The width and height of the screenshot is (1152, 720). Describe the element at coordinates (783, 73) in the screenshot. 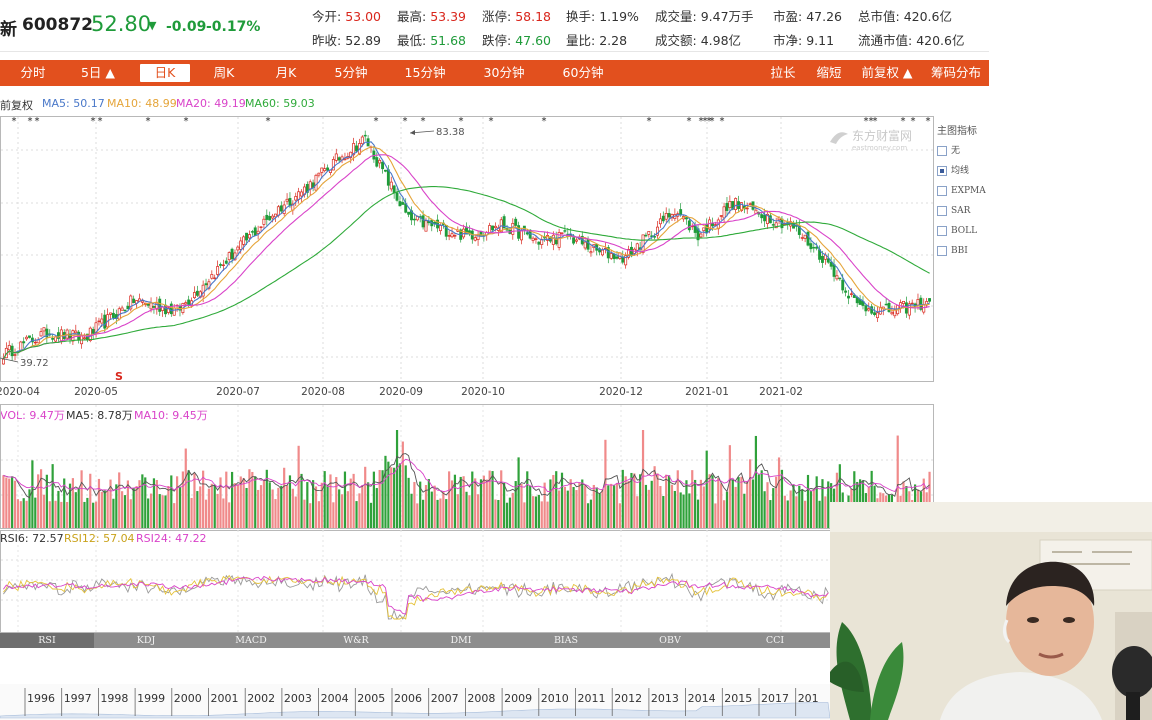

I see `stretch-button: 拉长` at that location.